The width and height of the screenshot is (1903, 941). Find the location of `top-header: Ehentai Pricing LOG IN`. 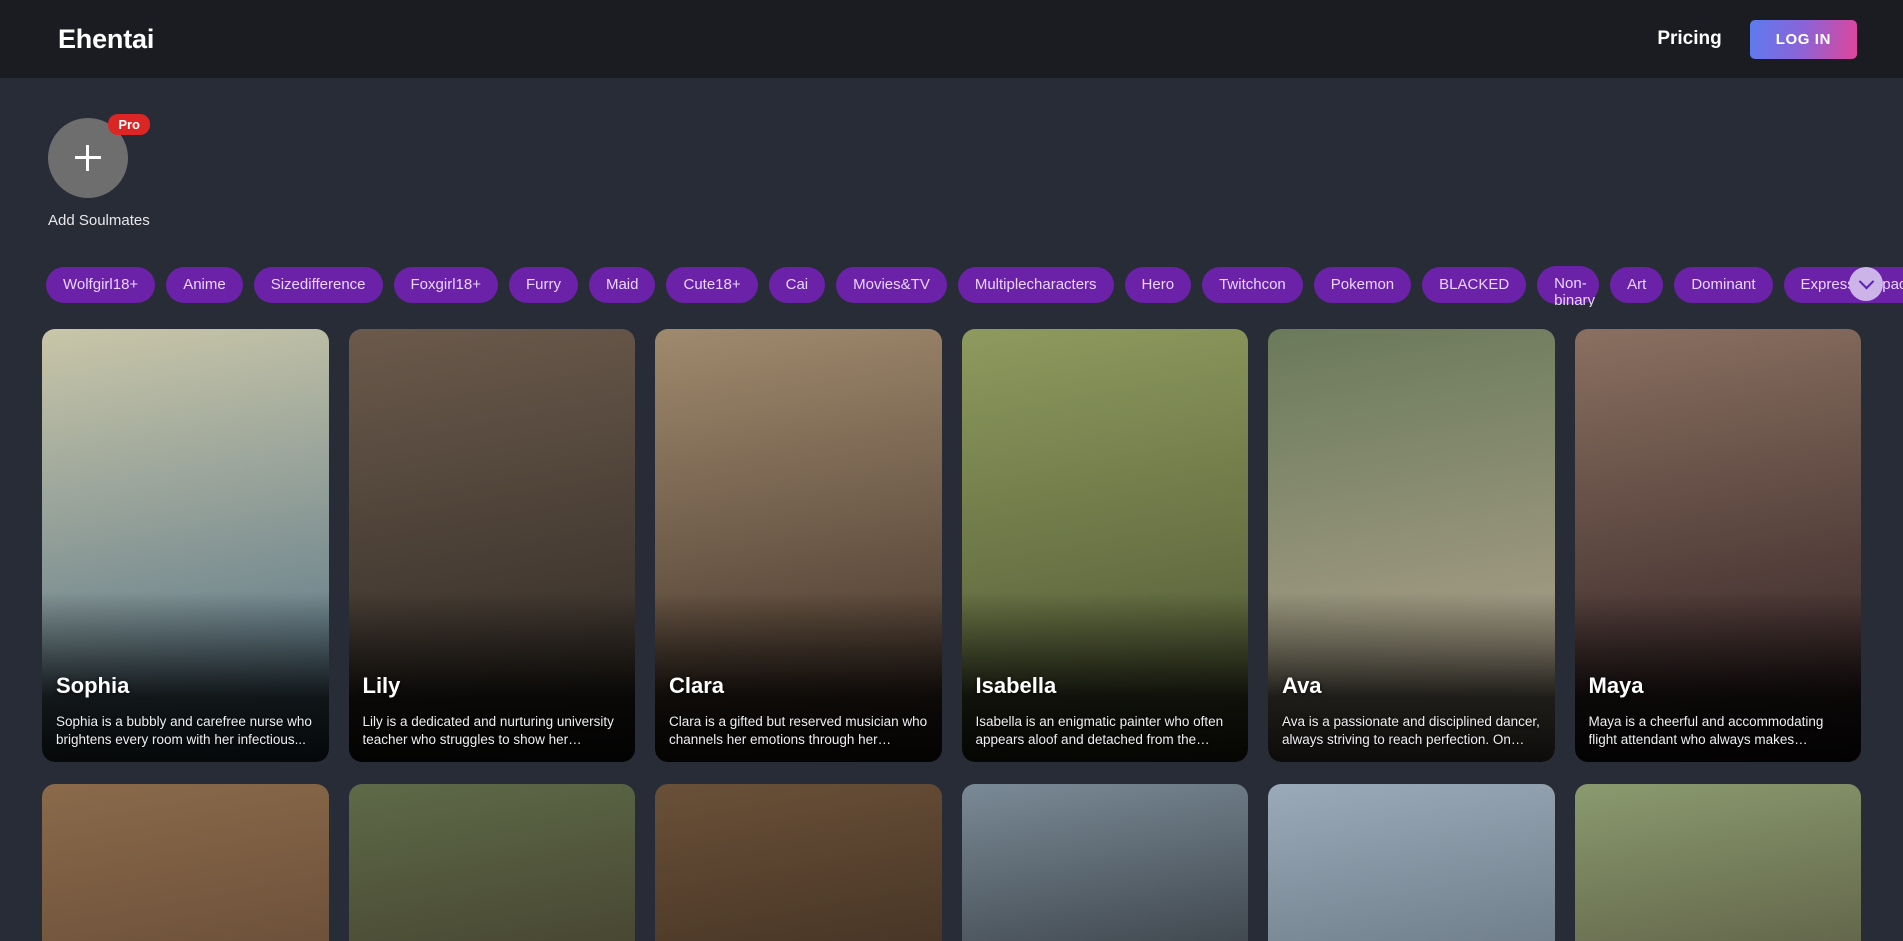

top-header: Ehentai Pricing LOG IN is located at coordinates (951, 39).